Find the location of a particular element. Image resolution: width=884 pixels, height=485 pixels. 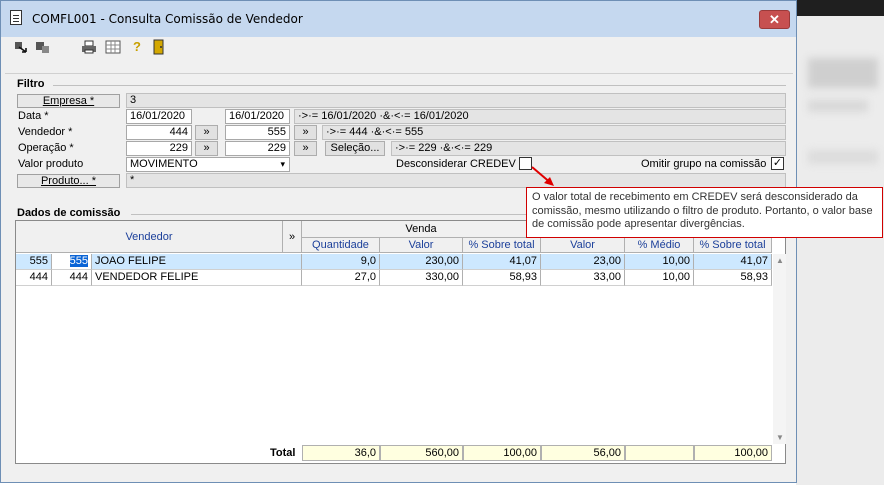

omitir-grupo-label: Omitir grupo na comissão is located at coordinates (704, 164).